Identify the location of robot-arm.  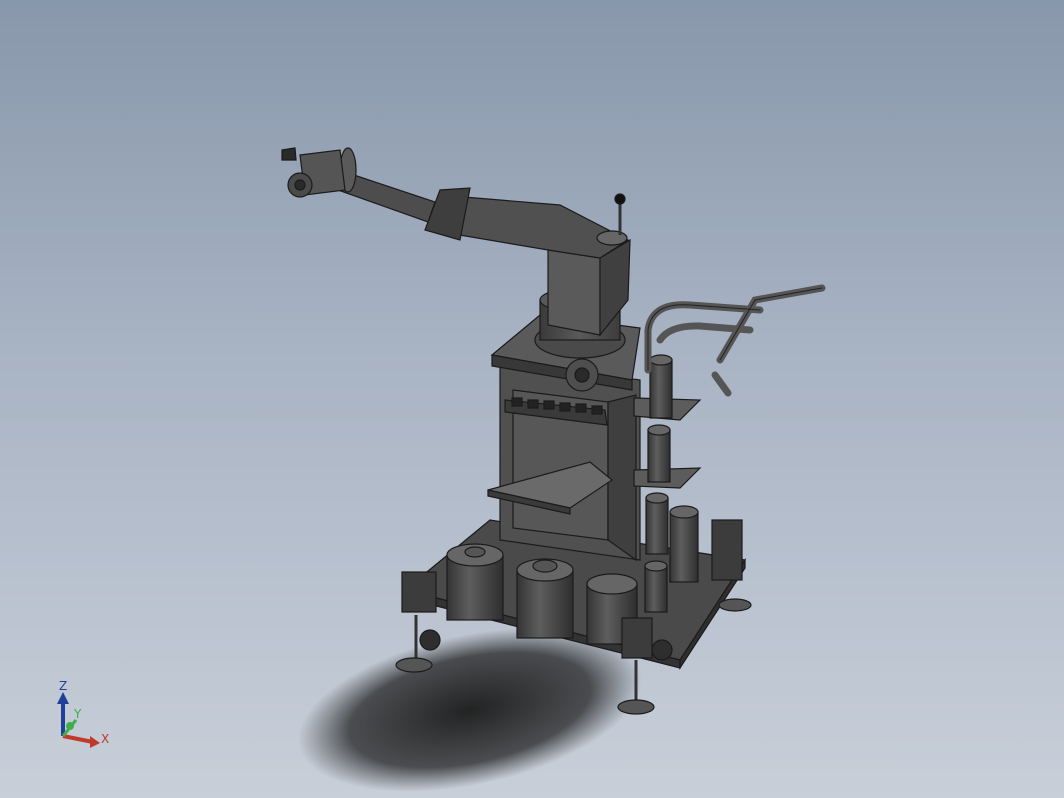
(456, 242).